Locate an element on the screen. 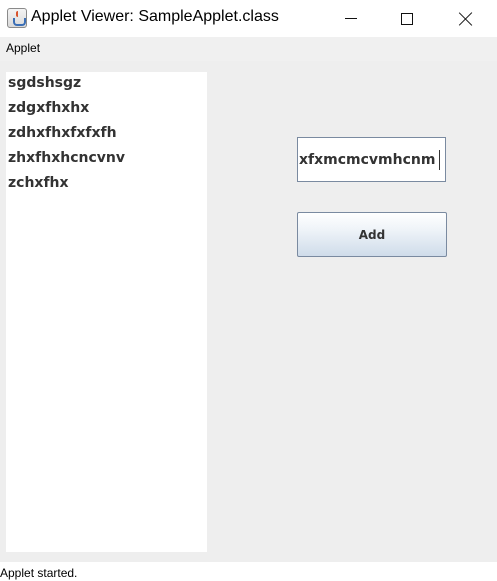  title-bar: Applet Viewer: SampleApplet.class is located at coordinates (248, 18).